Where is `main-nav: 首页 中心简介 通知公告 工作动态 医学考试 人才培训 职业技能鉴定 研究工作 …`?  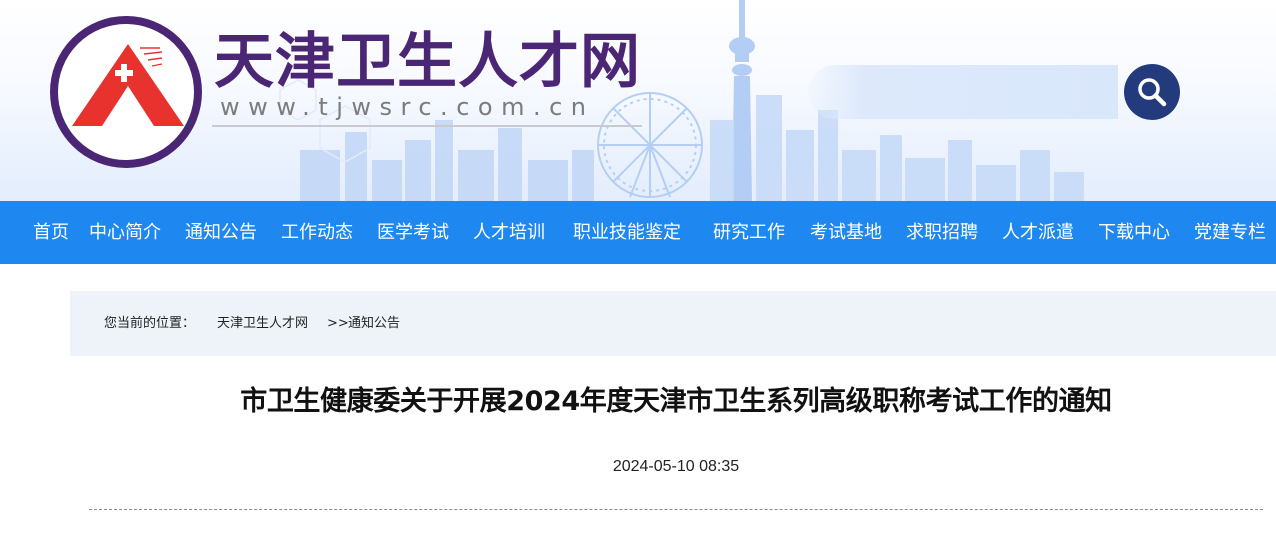
main-nav: 首页 中心简介 通知公告 工作动态 医学考试 人才培训 职业技能鉴定 研究工作 … is located at coordinates (638, 232).